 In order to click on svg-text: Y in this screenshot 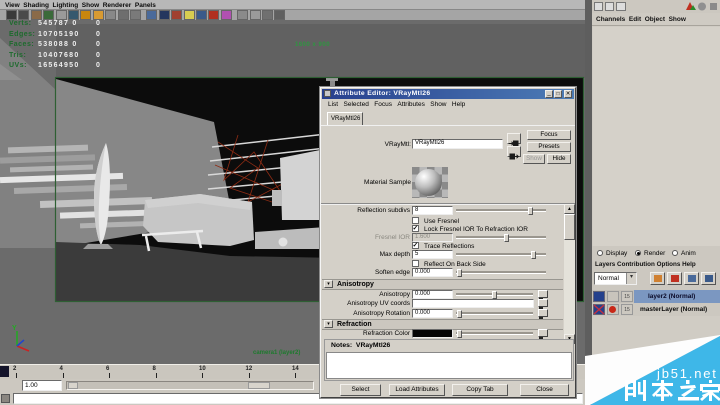, I will do `click(14, 328)`.